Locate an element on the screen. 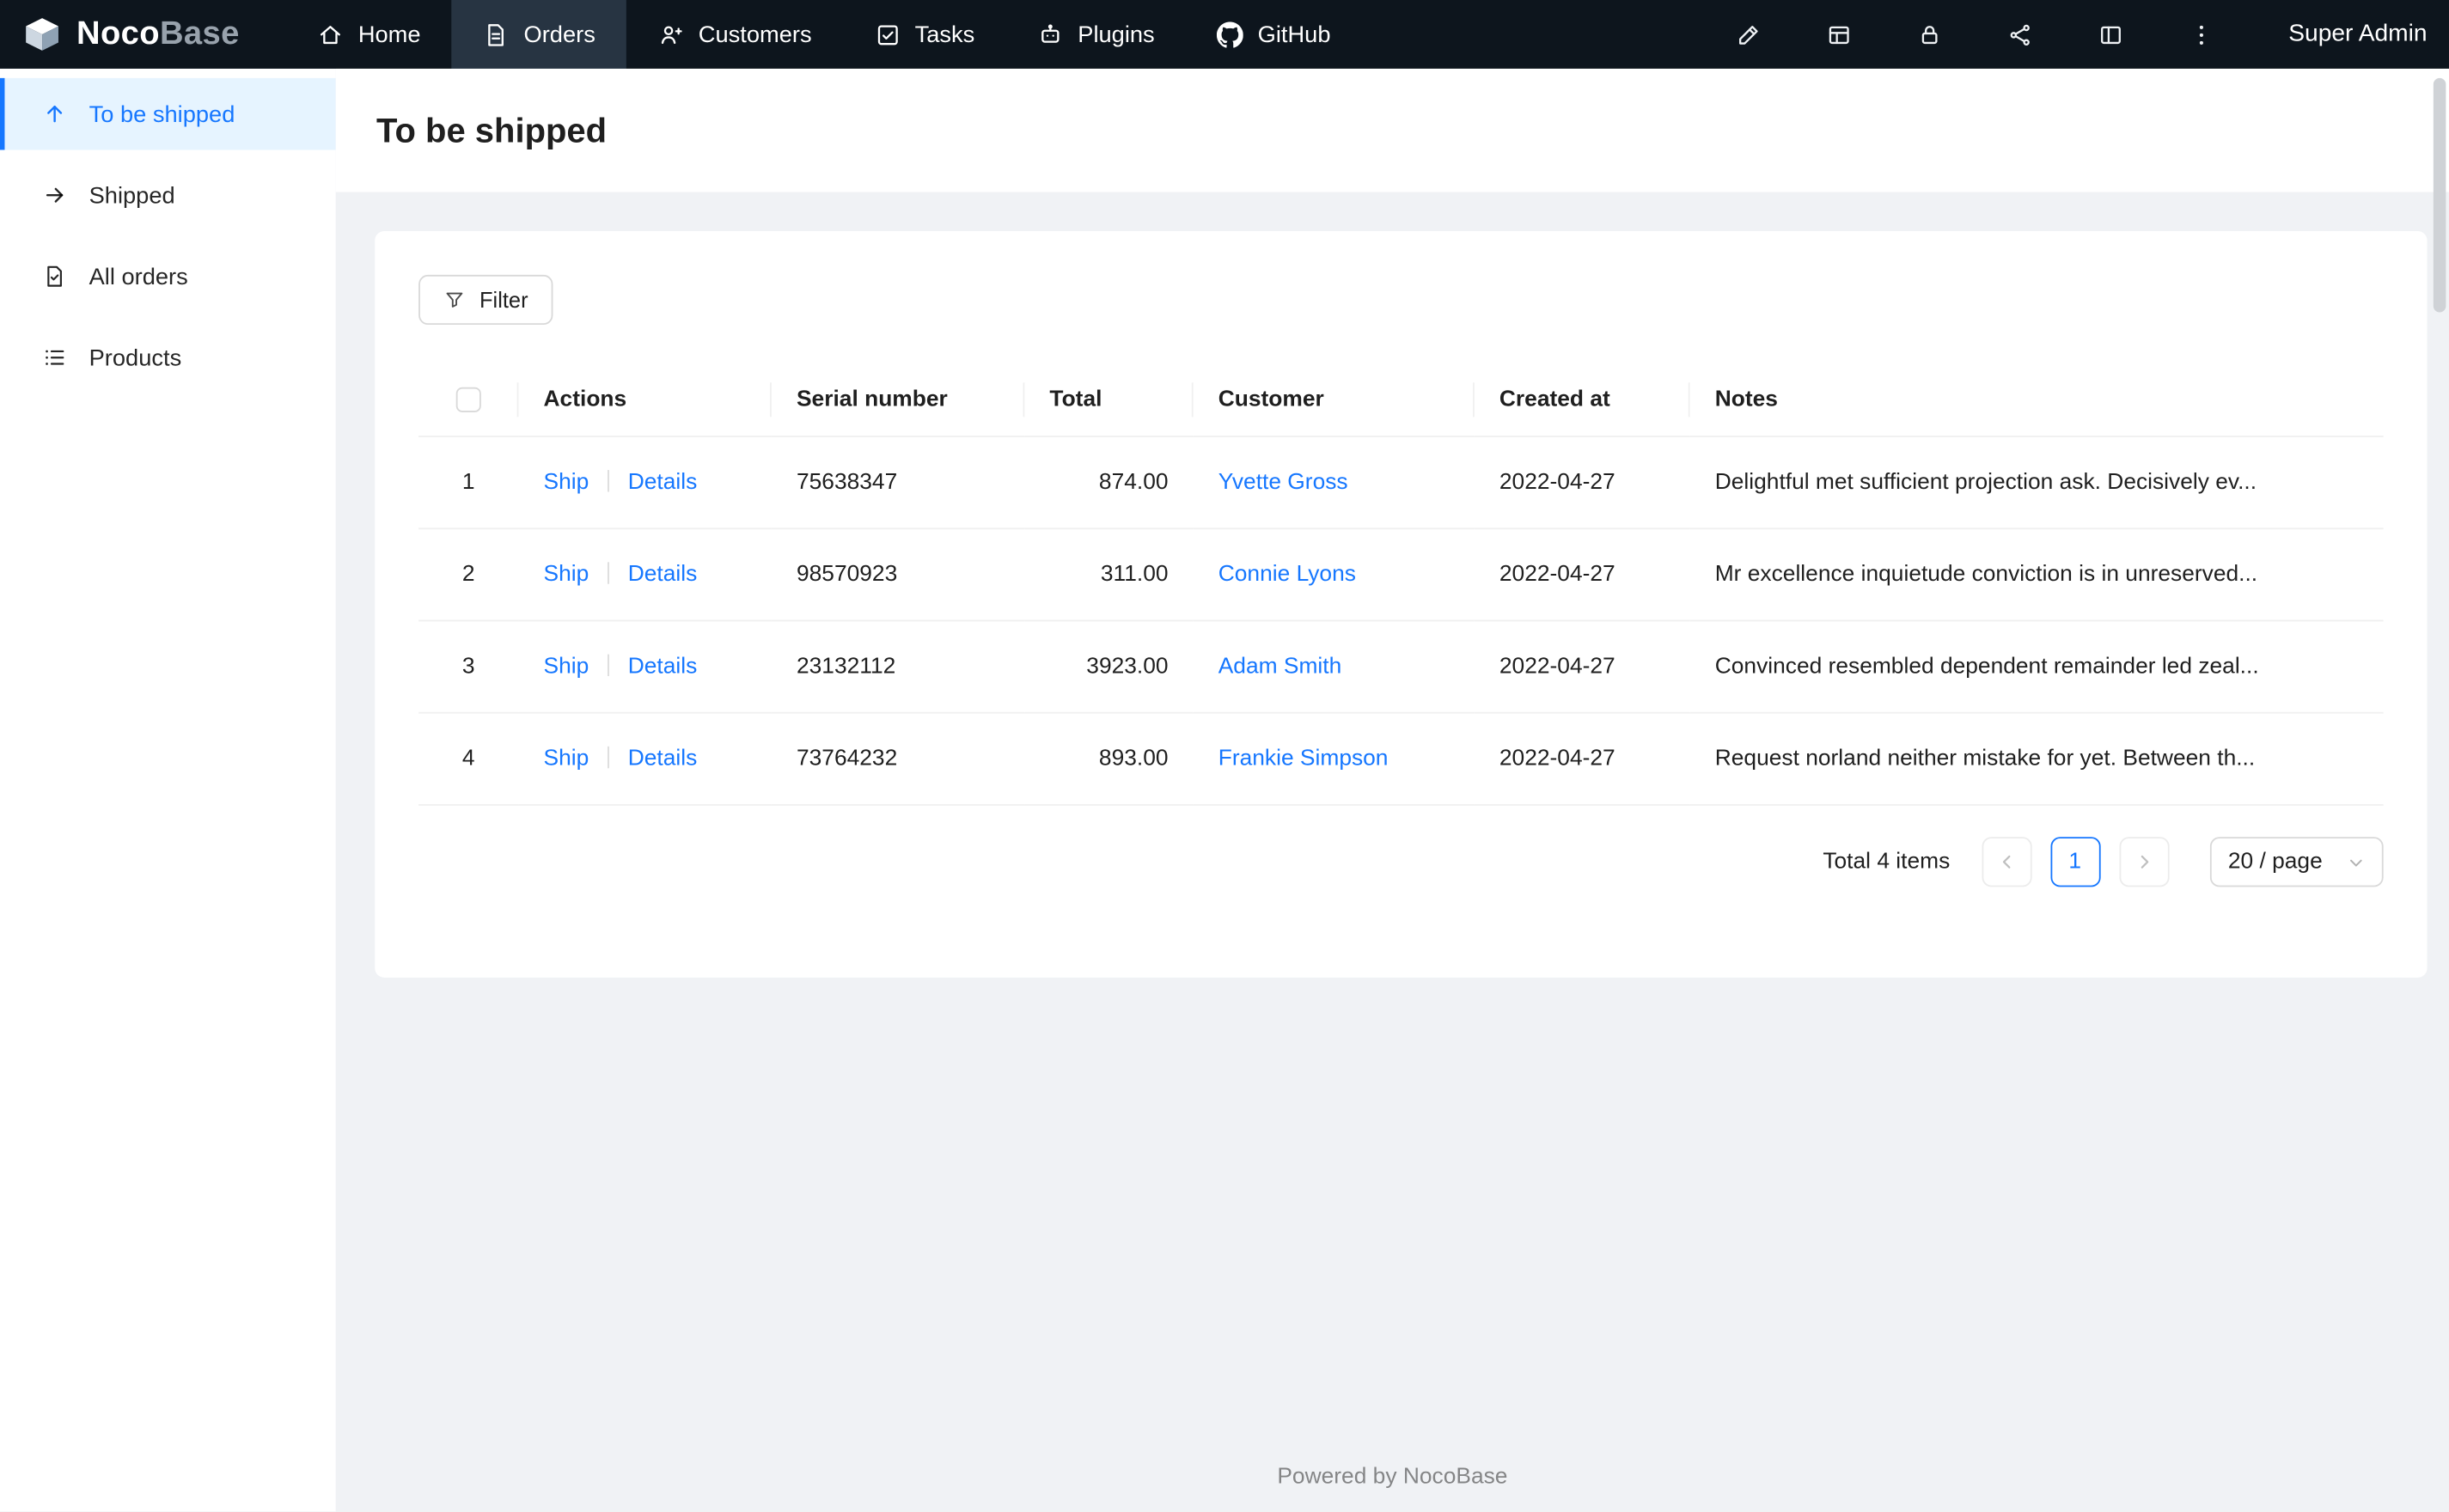 The height and width of the screenshot is (1512, 2449). nav-item-home: Home is located at coordinates (369, 34).